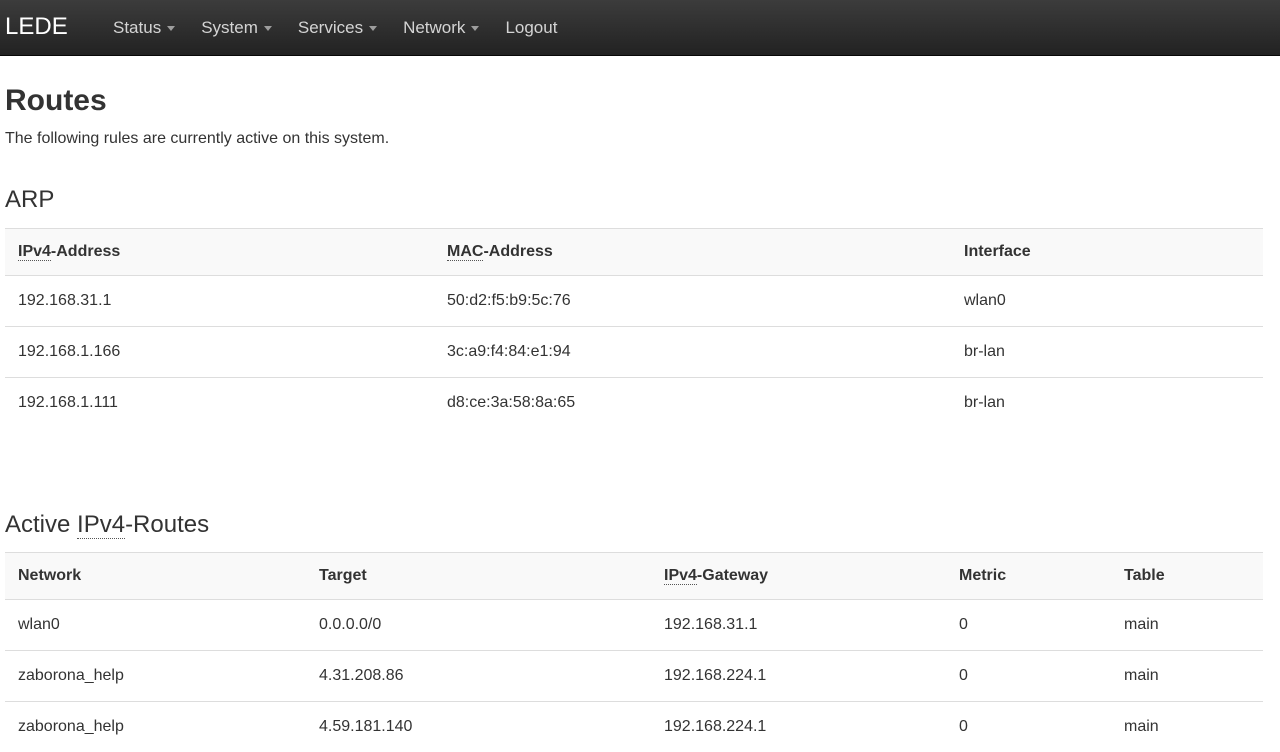 Image resolution: width=1280 pixels, height=752 pixels. What do you see at coordinates (478, 625) in the screenshot?
I see `cell-target: 0.0.0.0/0` at bounding box center [478, 625].